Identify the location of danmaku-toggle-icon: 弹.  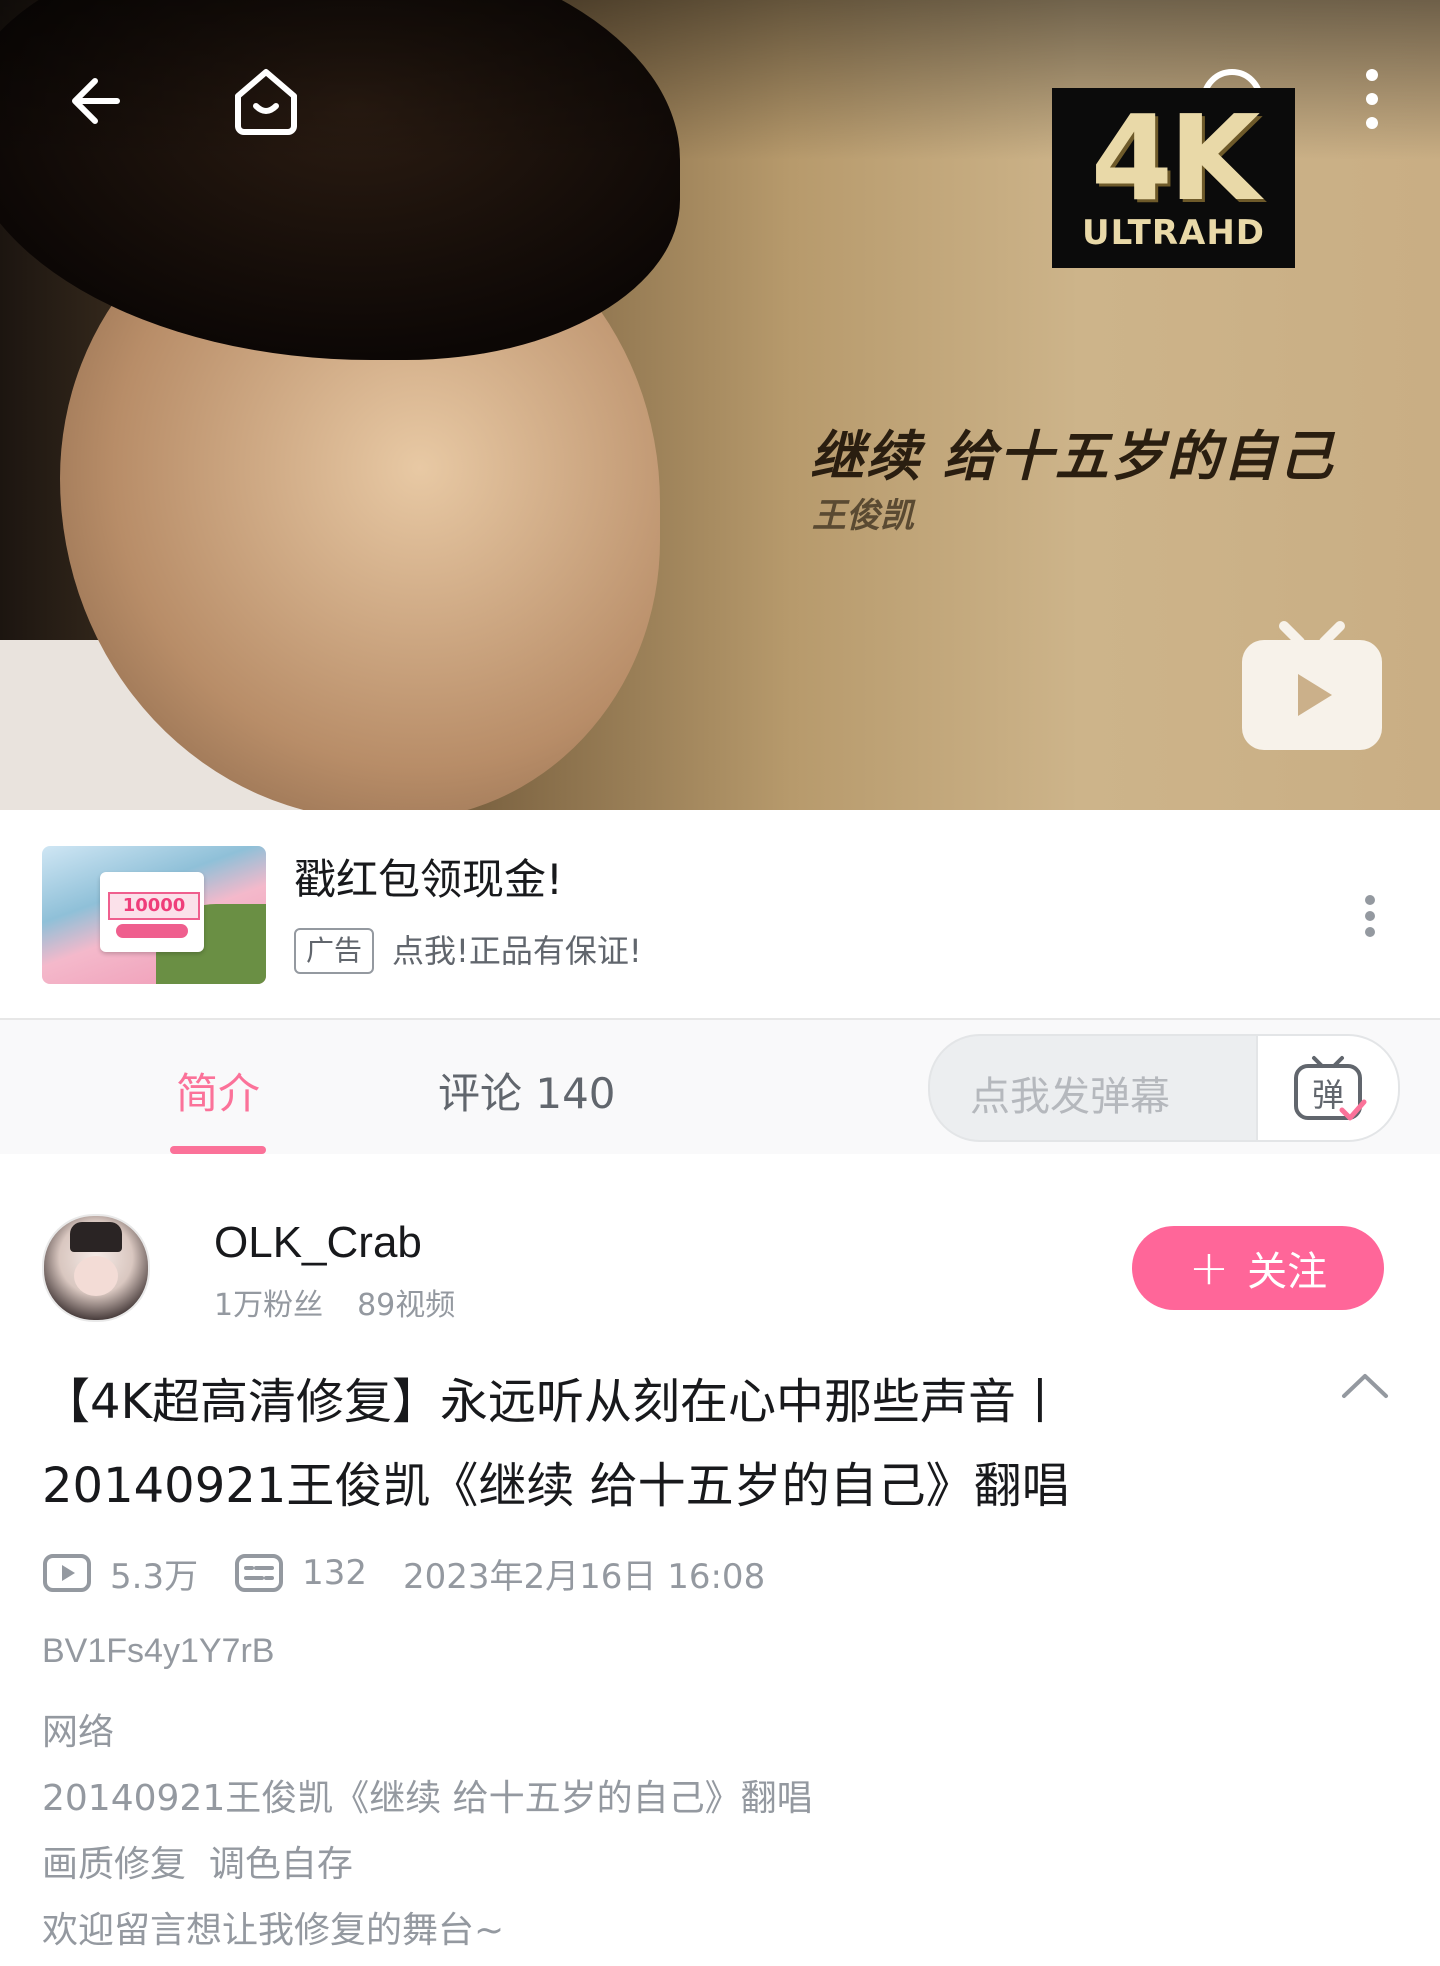
(1330, 1088).